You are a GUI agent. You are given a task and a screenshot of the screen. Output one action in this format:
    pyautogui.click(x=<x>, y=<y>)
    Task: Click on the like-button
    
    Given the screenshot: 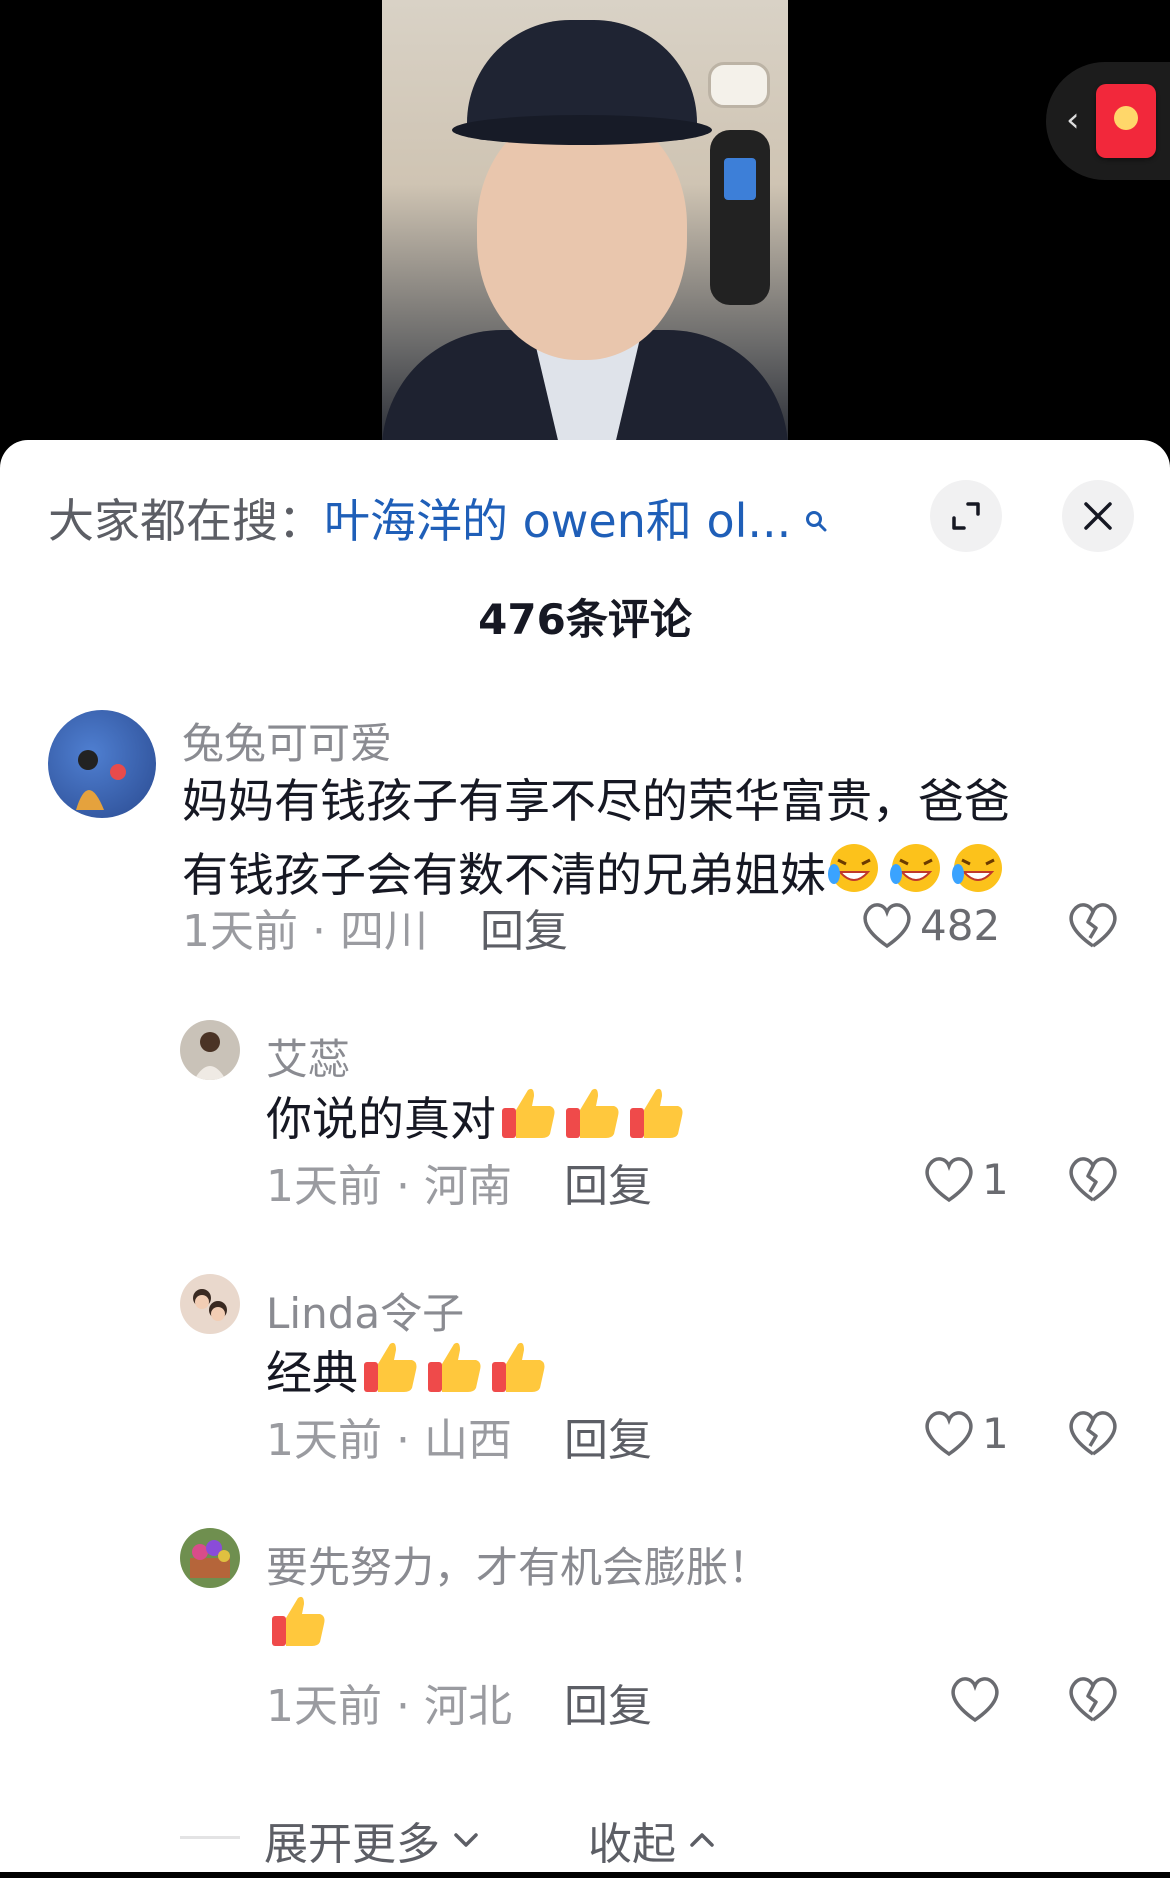 What is the action you would take?
    pyautogui.click(x=978, y=1699)
    